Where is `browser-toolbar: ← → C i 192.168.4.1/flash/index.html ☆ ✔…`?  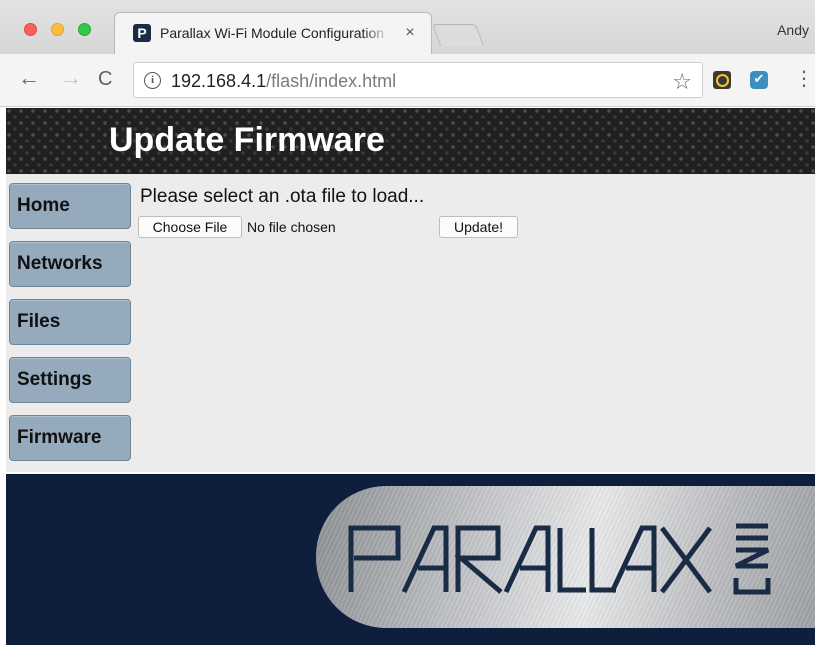
browser-toolbar: ← → C i 192.168.4.1/flash/index.html ☆ ✔… is located at coordinates (407, 80).